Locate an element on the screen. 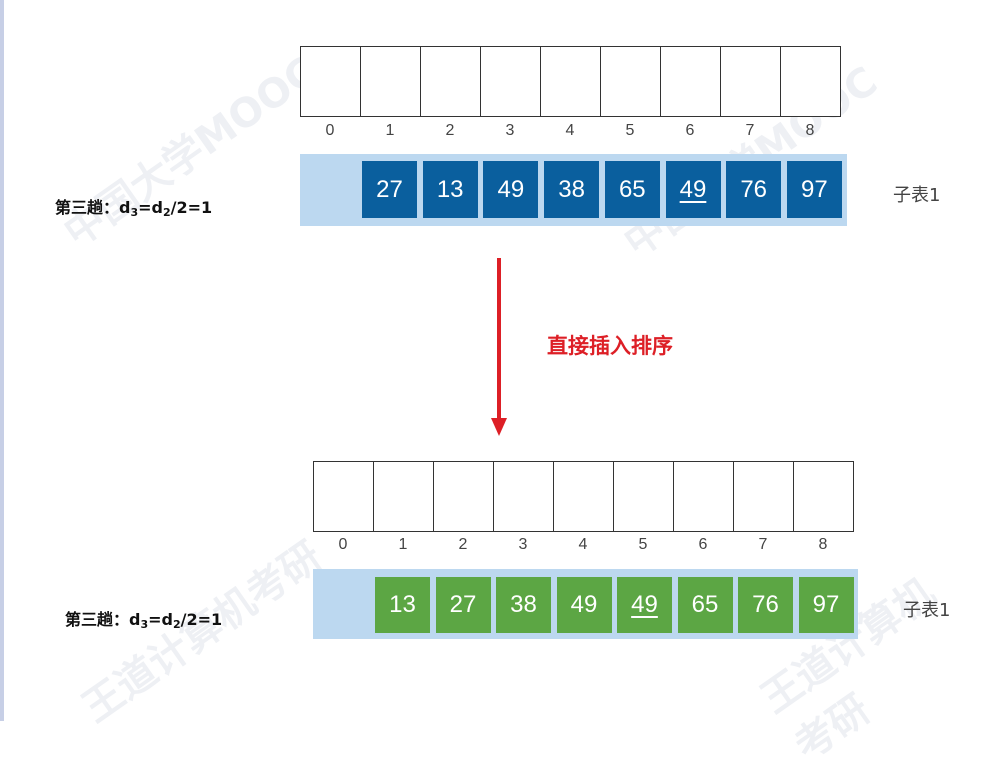  top-array-cells is located at coordinates (570, 81).